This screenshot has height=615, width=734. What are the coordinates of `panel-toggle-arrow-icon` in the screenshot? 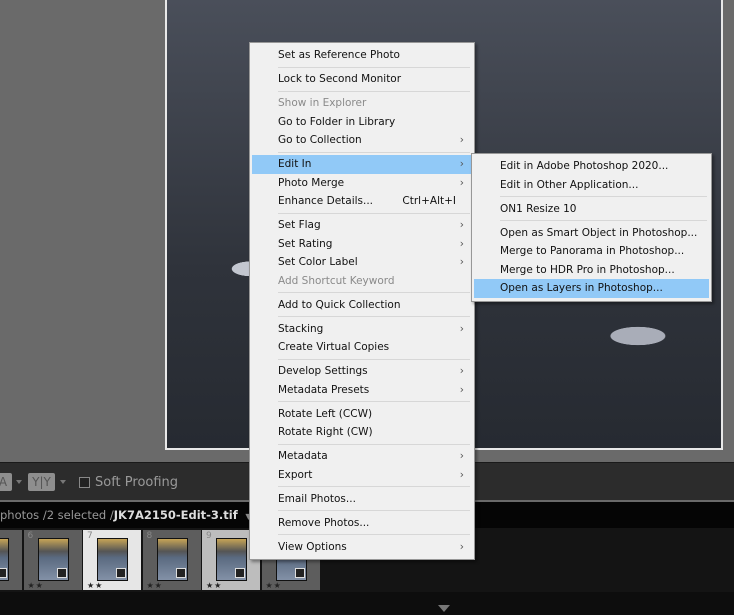 It's located at (444, 608).